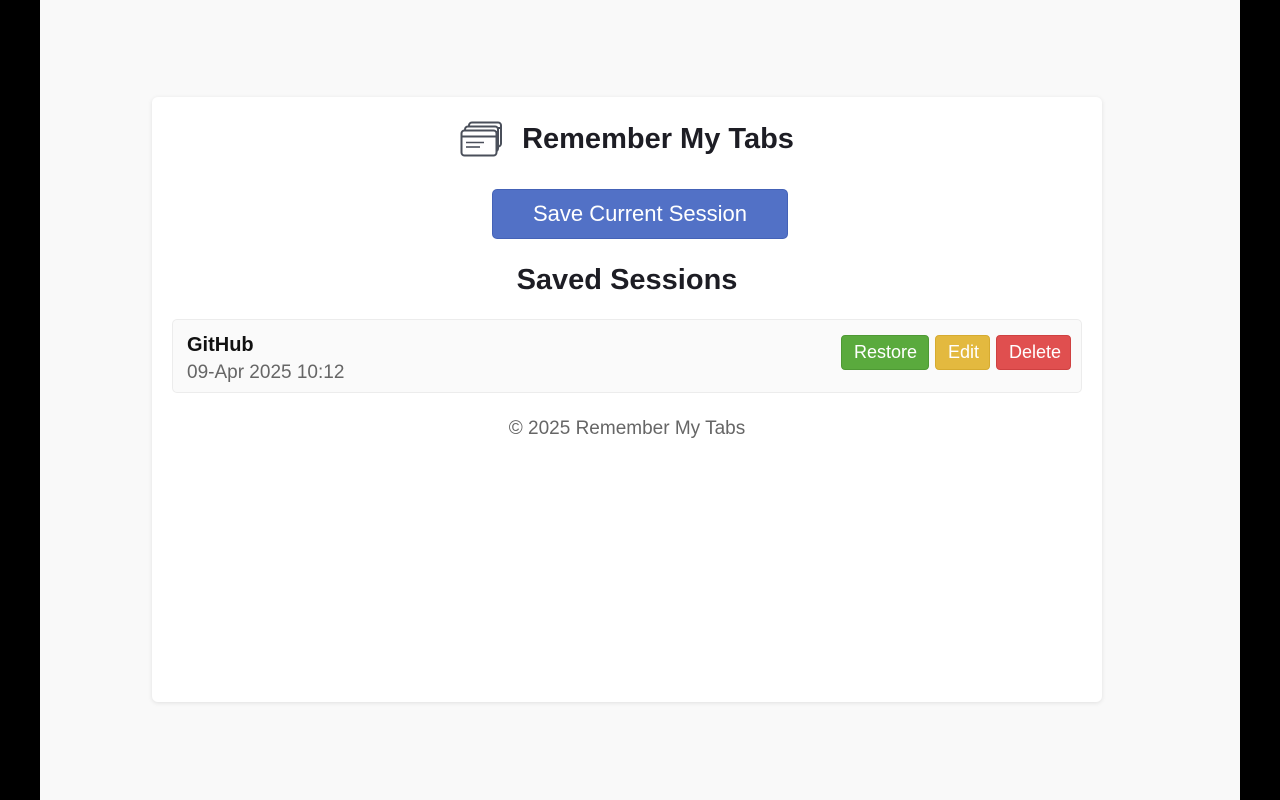 The width and height of the screenshot is (1280, 800). I want to click on footer-copyright: © 2025 Remember My Tabs, so click(627, 428).